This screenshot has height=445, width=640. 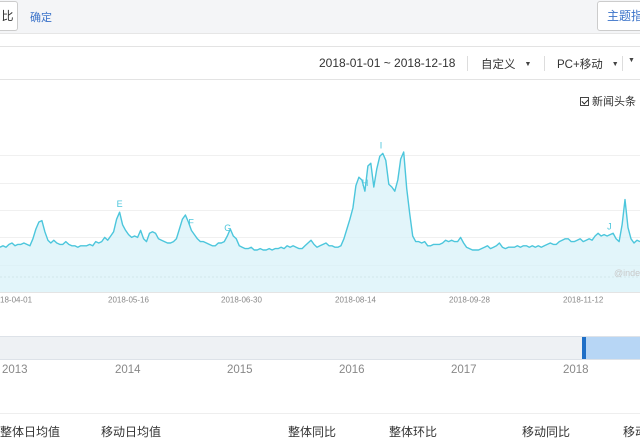 What do you see at coordinates (241, 300) in the screenshot?
I see `x-tick-label: 2018-06-30` at bounding box center [241, 300].